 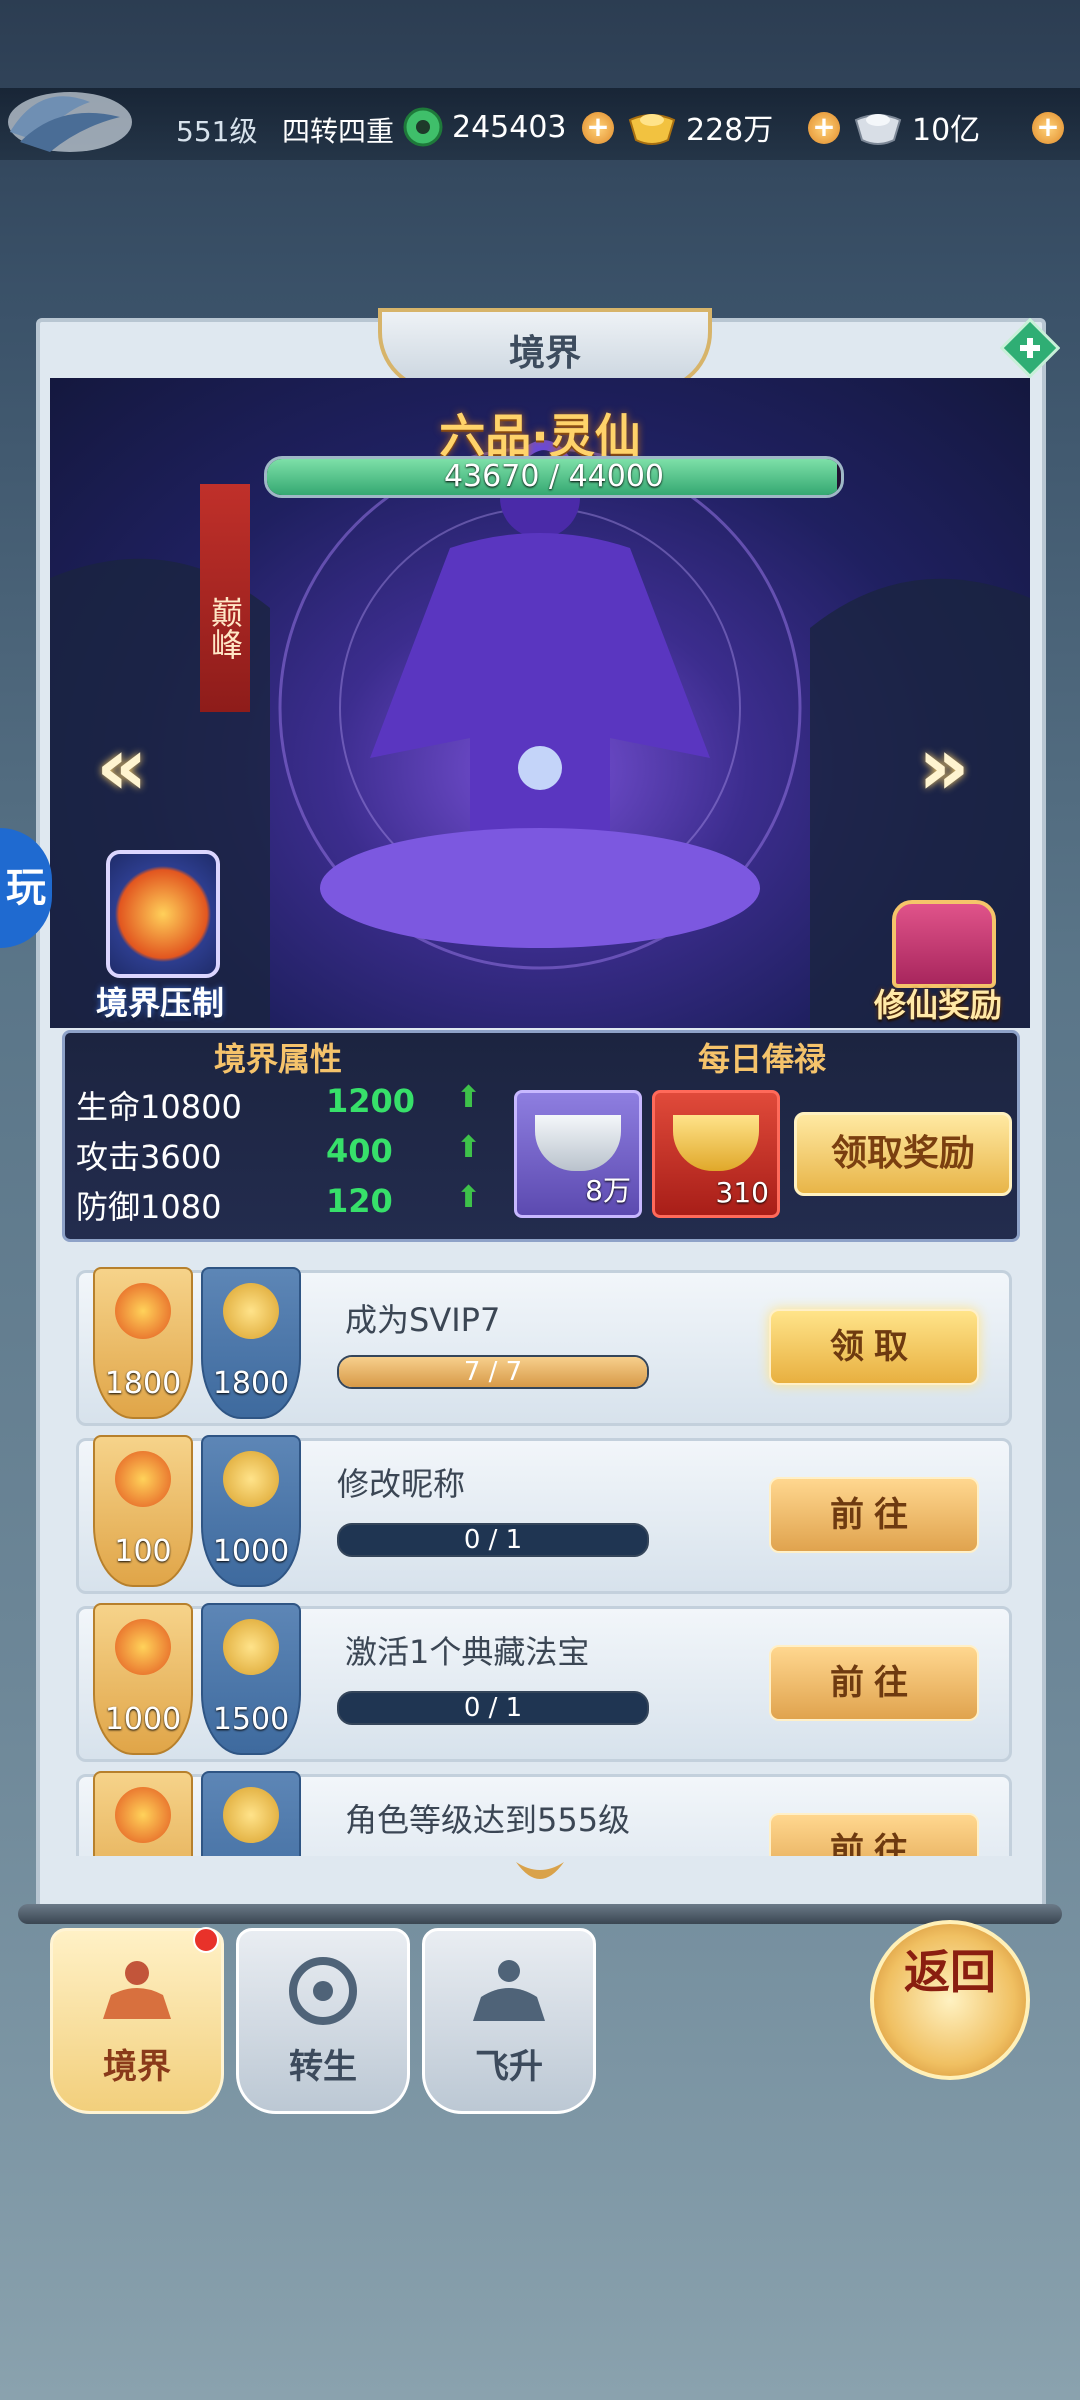 What do you see at coordinates (163, 914) in the screenshot?
I see `flame-orb-icon` at bounding box center [163, 914].